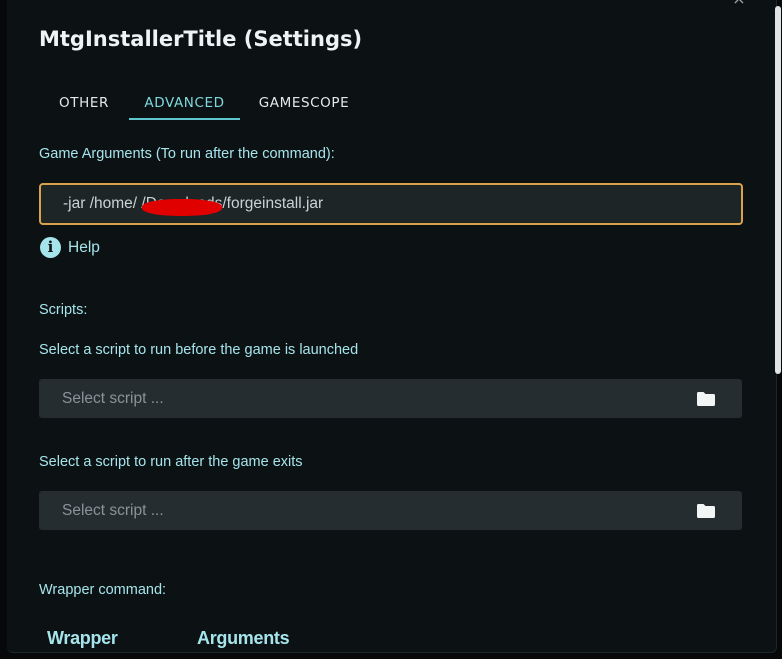  What do you see at coordinates (304, 106) in the screenshot?
I see `tab-gamescope: GAMESCOPE` at bounding box center [304, 106].